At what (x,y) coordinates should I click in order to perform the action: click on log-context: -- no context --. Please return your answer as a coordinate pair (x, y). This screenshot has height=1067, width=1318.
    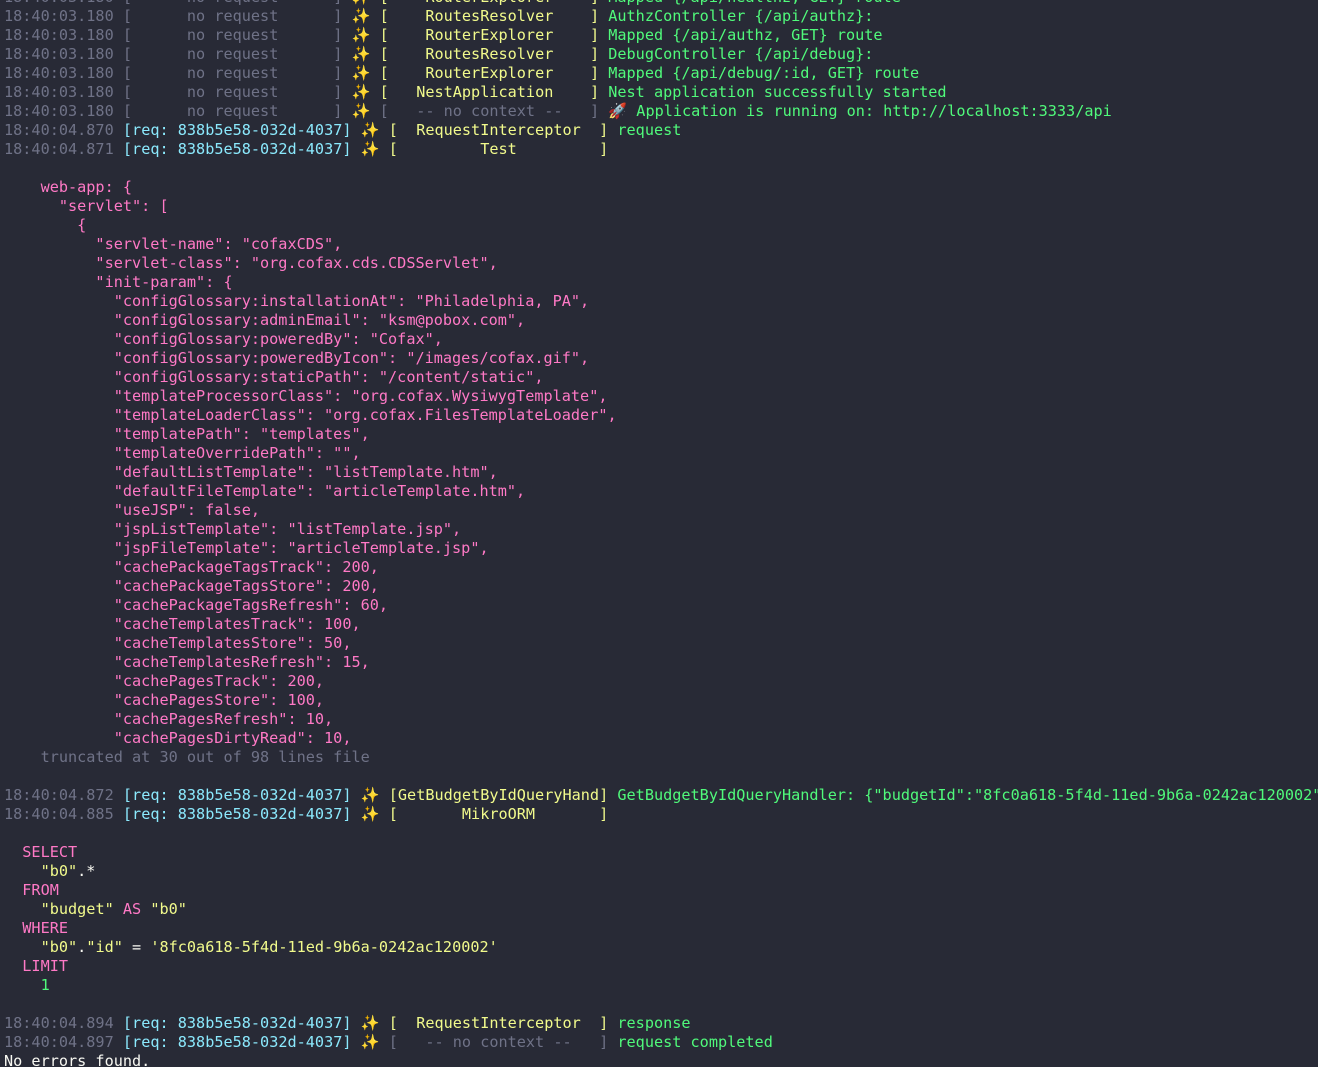
    Looking at the image, I should click on (489, 111).